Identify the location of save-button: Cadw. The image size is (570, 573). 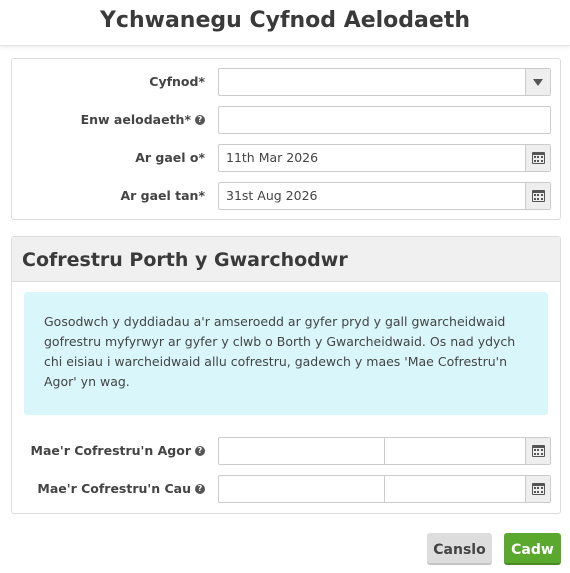
(532, 549).